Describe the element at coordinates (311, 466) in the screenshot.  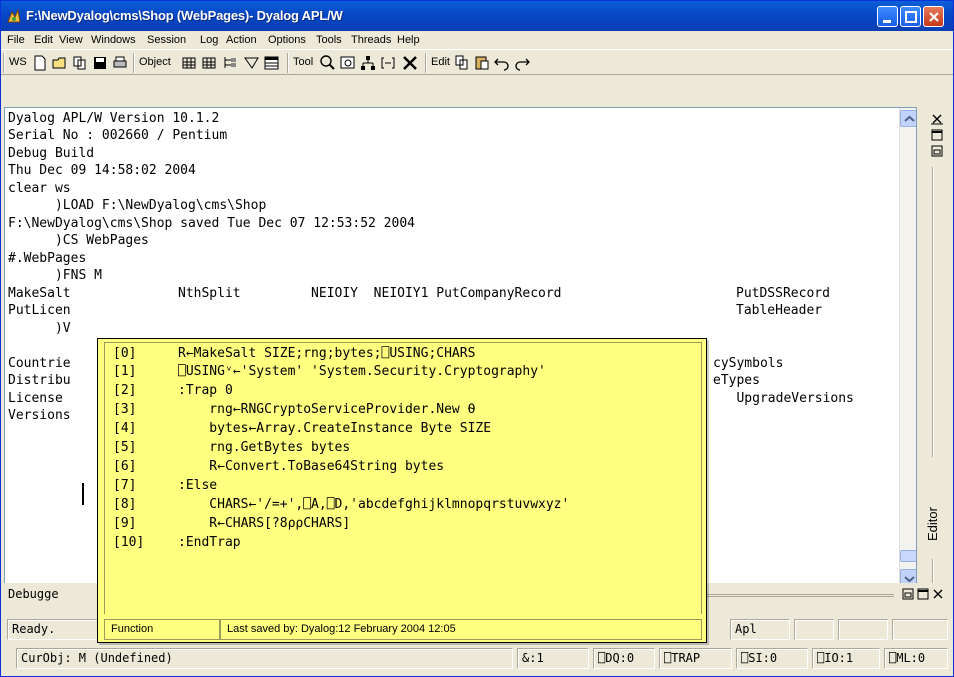
I see `code-line: R←Convert.ToBase64String bytes` at that location.